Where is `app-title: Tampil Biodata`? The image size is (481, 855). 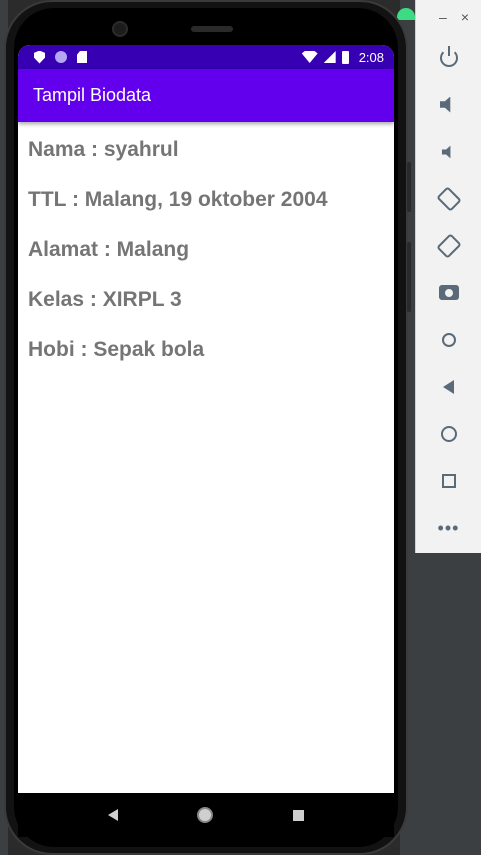
app-title: Tampil Biodata is located at coordinates (92, 95).